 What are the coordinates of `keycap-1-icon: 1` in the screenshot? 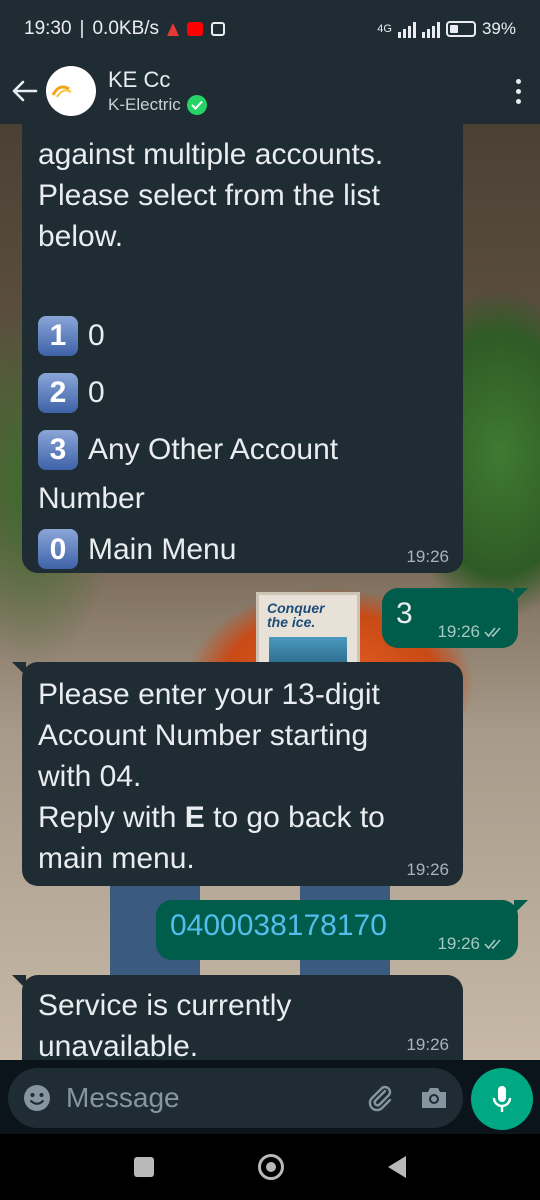 It's located at (58, 335).